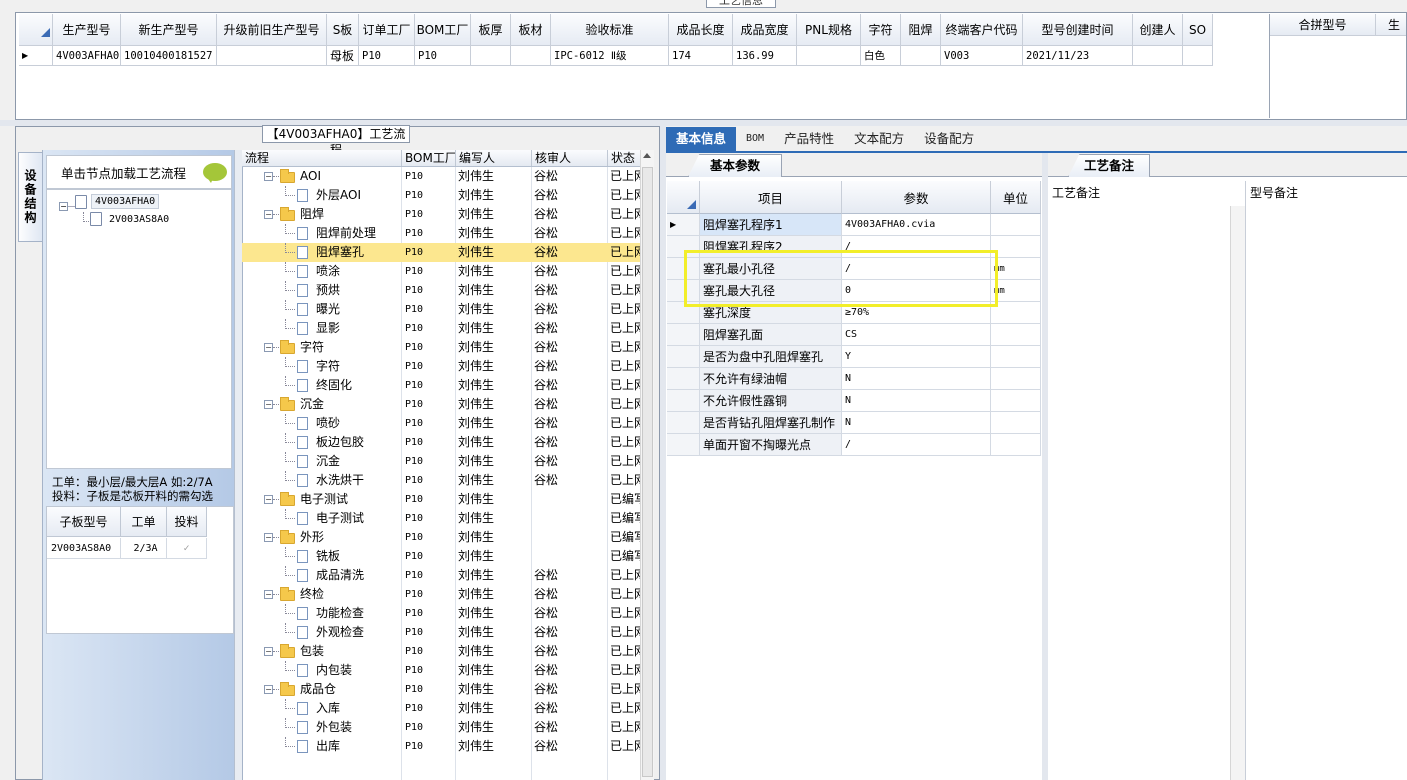 The width and height of the screenshot is (1407, 780). Describe the element at coordinates (343, 30) in the screenshot. I see `top-grid-header-cell: S板` at that location.